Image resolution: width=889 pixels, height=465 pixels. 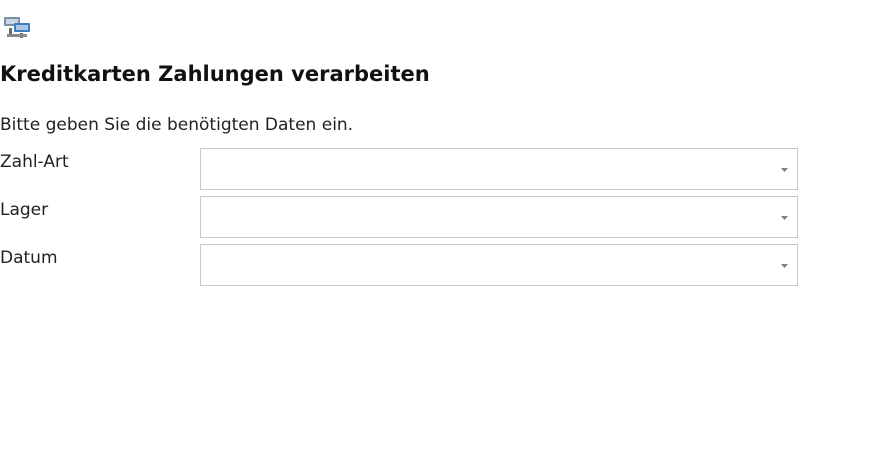 I want to click on datum-label: Datum, so click(x=29, y=258).